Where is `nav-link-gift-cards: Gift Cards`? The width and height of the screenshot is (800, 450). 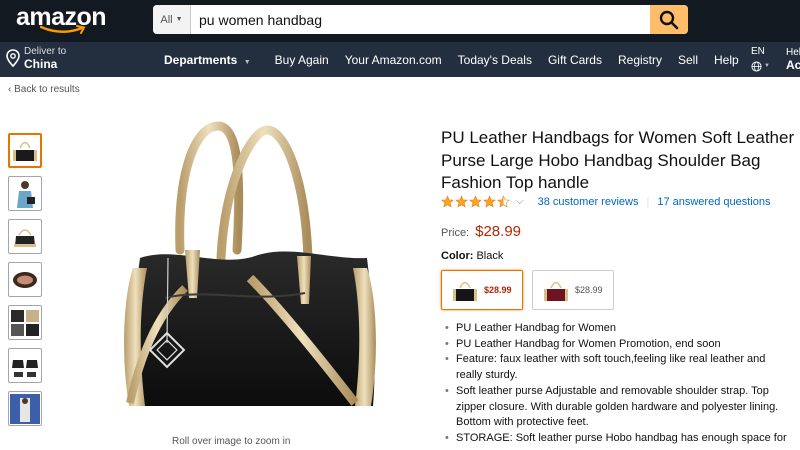 nav-link-gift-cards: Gift Cards is located at coordinates (575, 60).